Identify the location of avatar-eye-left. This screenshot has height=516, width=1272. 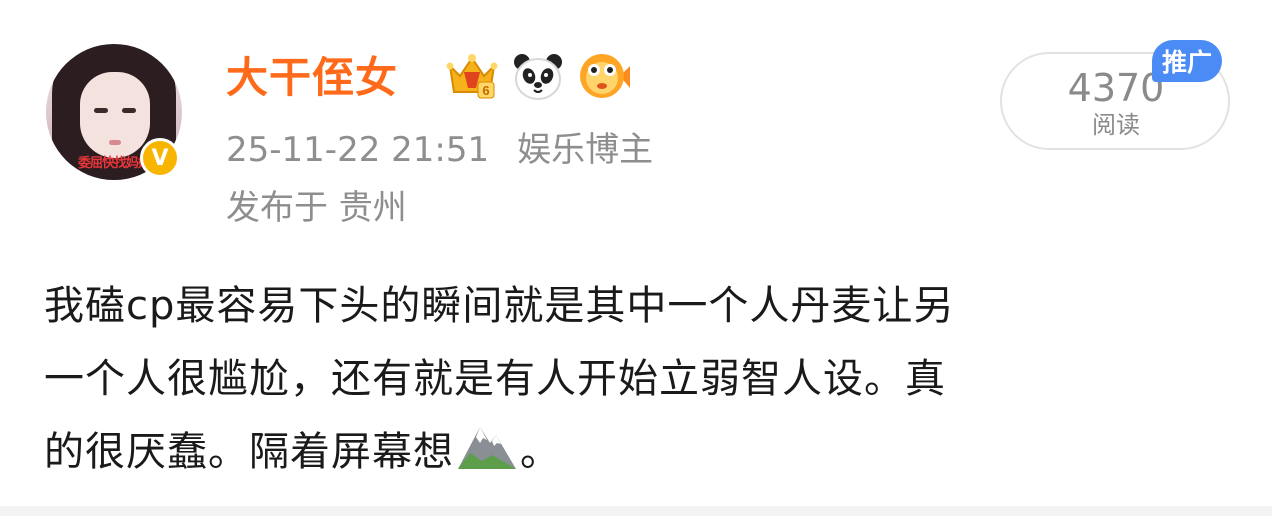
(101, 110).